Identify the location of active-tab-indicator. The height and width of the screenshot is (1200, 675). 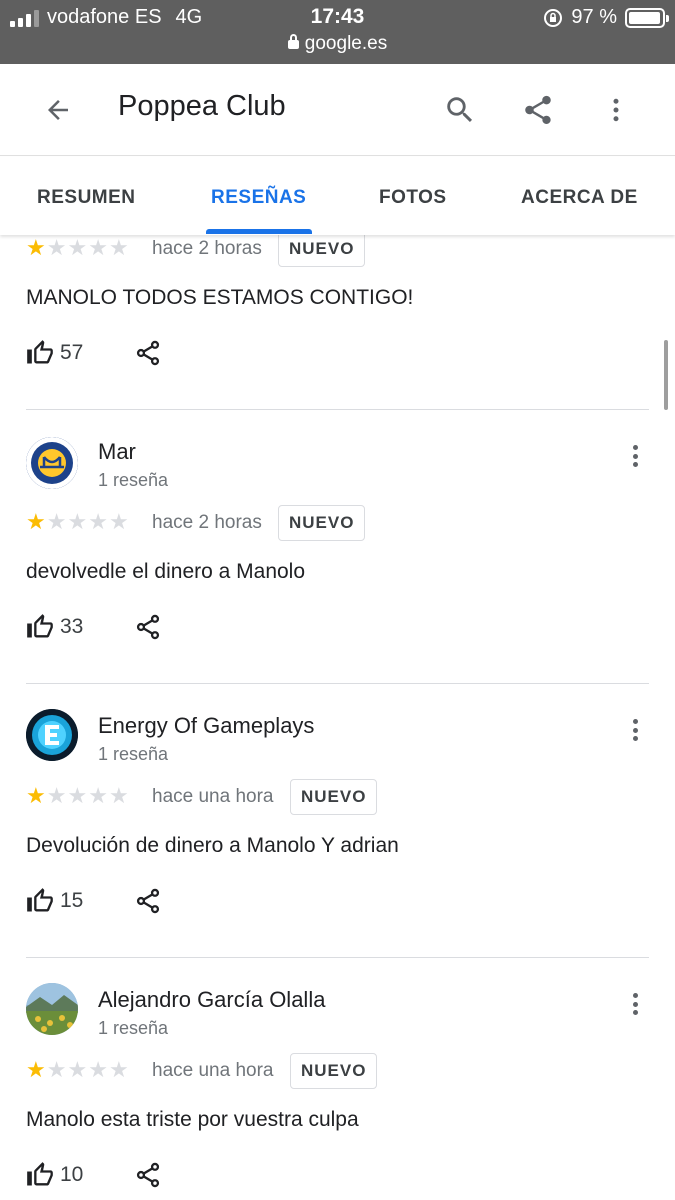
(259, 231).